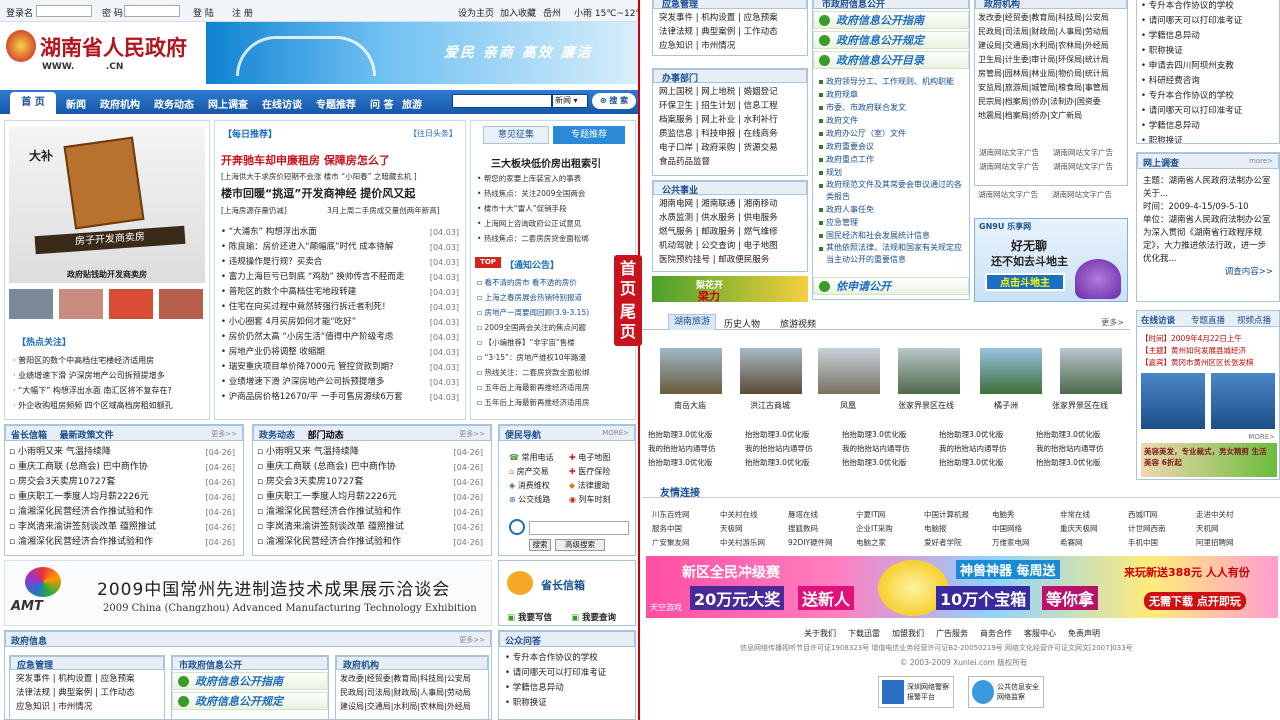  Describe the element at coordinates (628, 279) in the screenshot. I see `home-page-tag: 首页` at that location.